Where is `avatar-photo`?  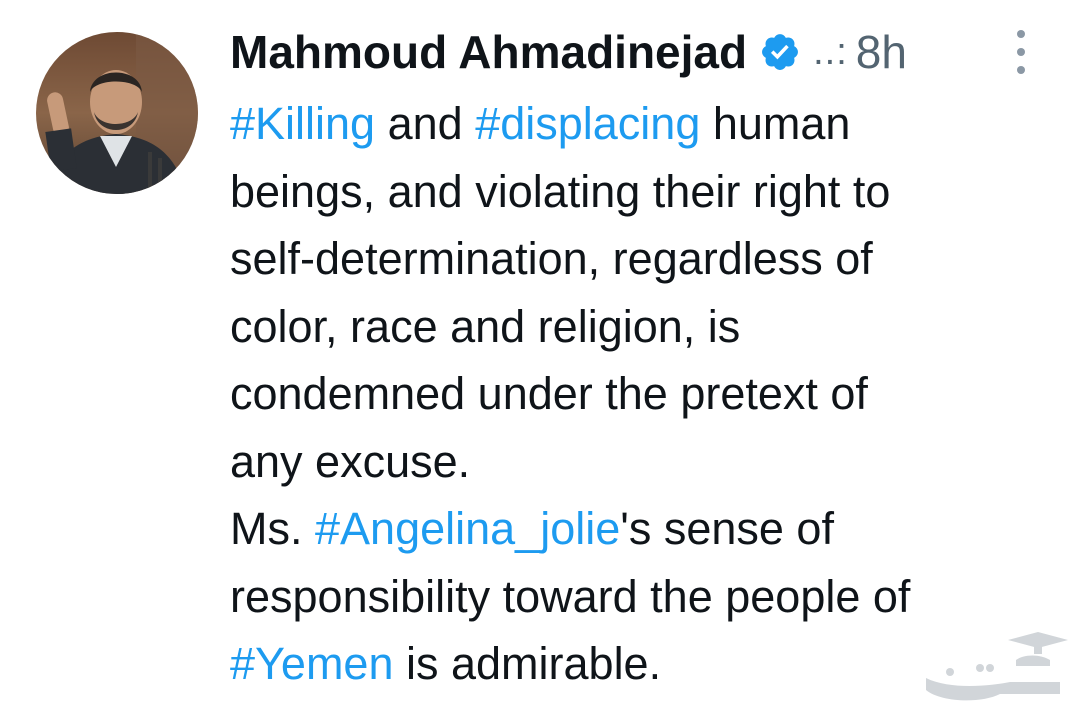
avatar-photo is located at coordinates (117, 113).